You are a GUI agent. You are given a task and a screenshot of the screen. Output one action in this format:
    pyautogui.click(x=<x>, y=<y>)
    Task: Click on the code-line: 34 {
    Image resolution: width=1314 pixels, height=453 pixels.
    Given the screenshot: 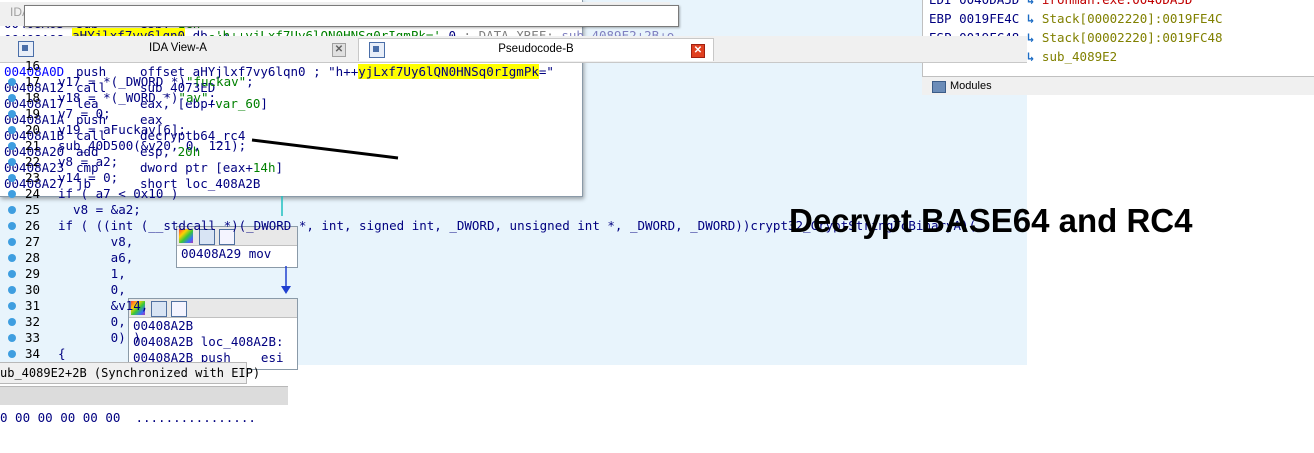 What is the action you would take?
    pyautogui.click(x=513, y=354)
    